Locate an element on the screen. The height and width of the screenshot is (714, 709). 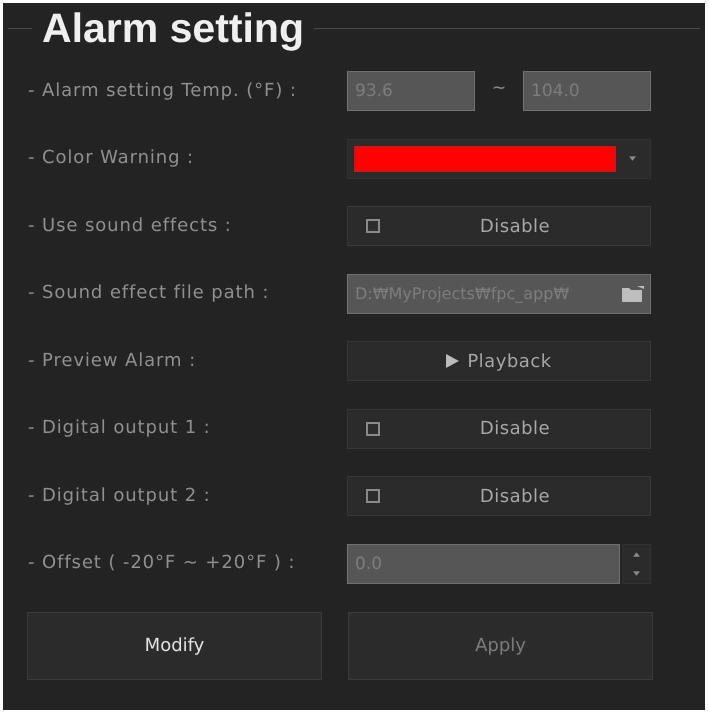
setting-label: - Preview Alarm : is located at coordinates (113, 360).